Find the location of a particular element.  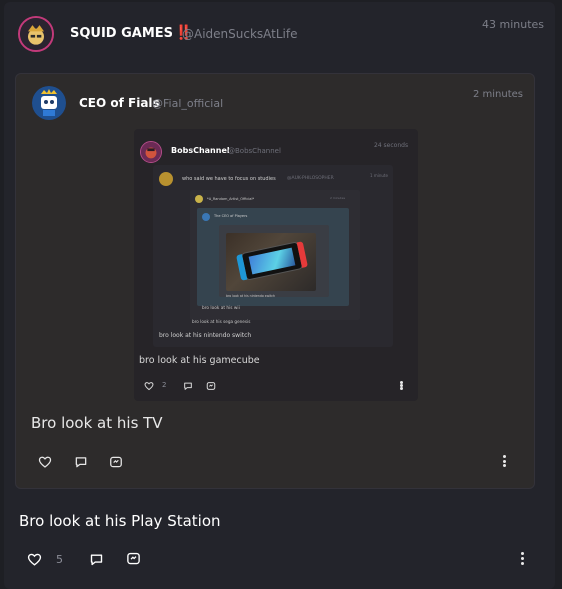

like-count: 5 is located at coordinates (59, 559).